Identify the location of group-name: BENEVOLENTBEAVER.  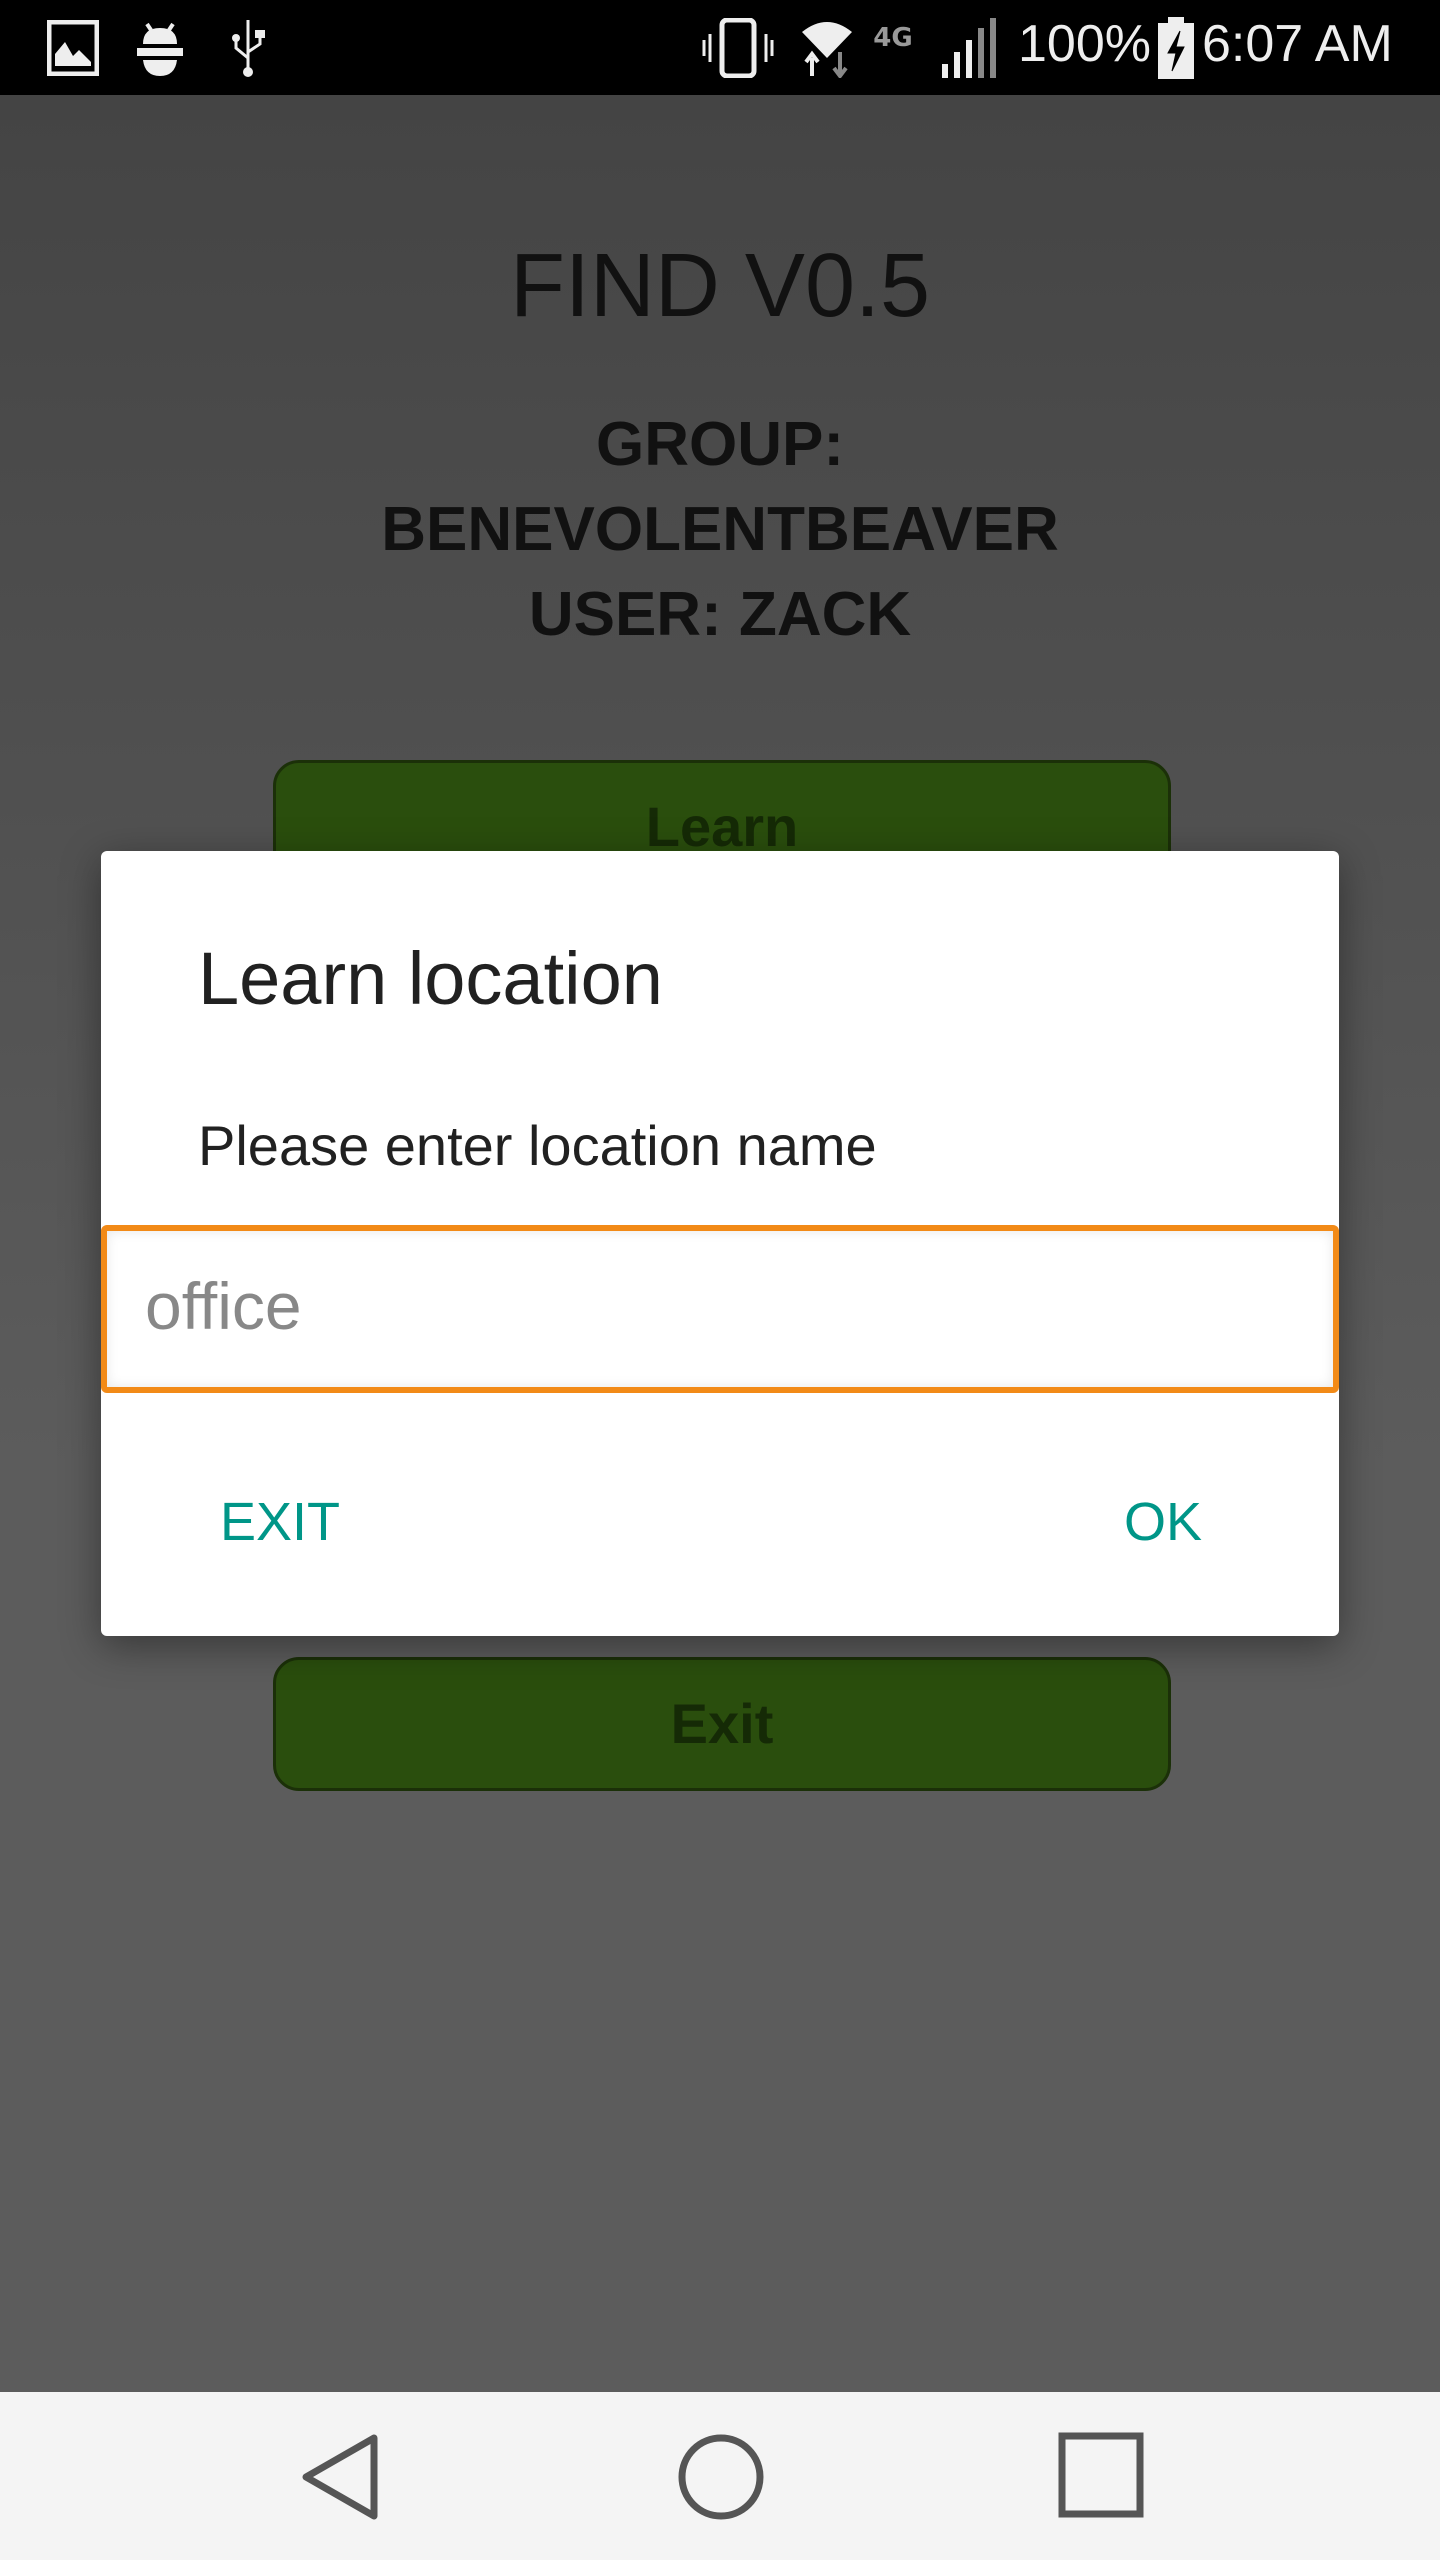
(720, 529).